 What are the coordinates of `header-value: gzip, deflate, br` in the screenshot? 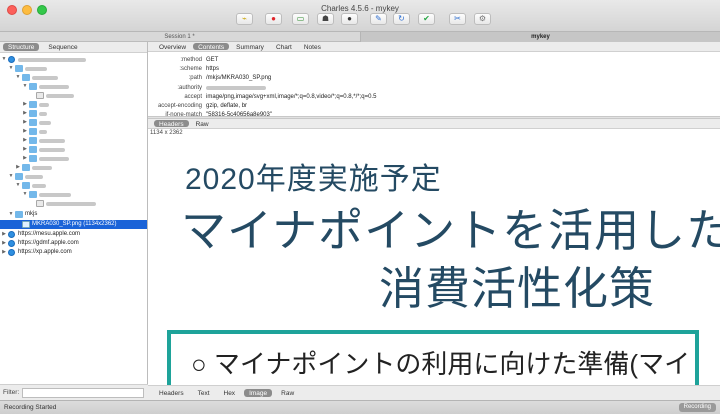 It's located at (227, 106).